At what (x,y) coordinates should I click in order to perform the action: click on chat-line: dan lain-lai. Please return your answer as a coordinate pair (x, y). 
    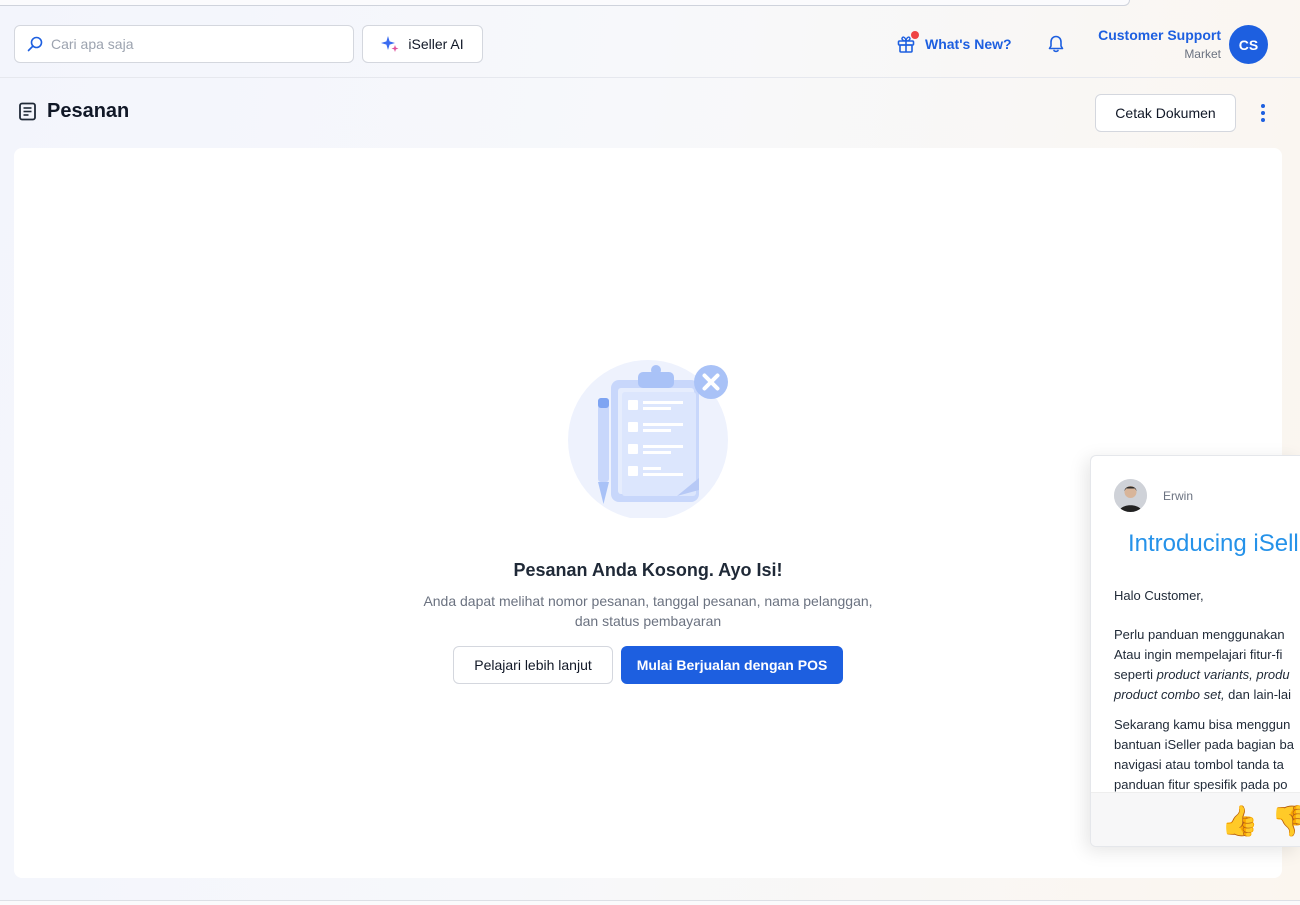
    Looking at the image, I should click on (1258, 694).